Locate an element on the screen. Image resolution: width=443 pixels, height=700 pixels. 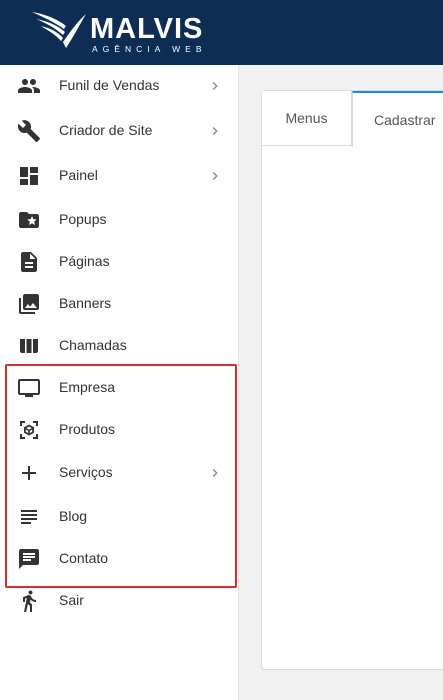
sidebar-item-label: Funil de Vendas is located at coordinates (109, 85).